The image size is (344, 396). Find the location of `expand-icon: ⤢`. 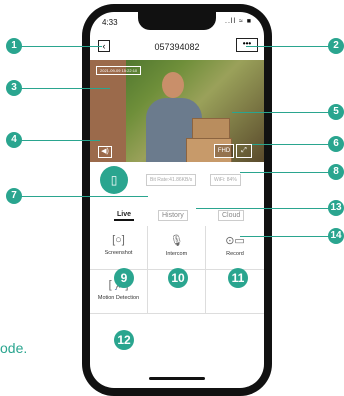

expand-icon: ⤢ is located at coordinates (244, 150).